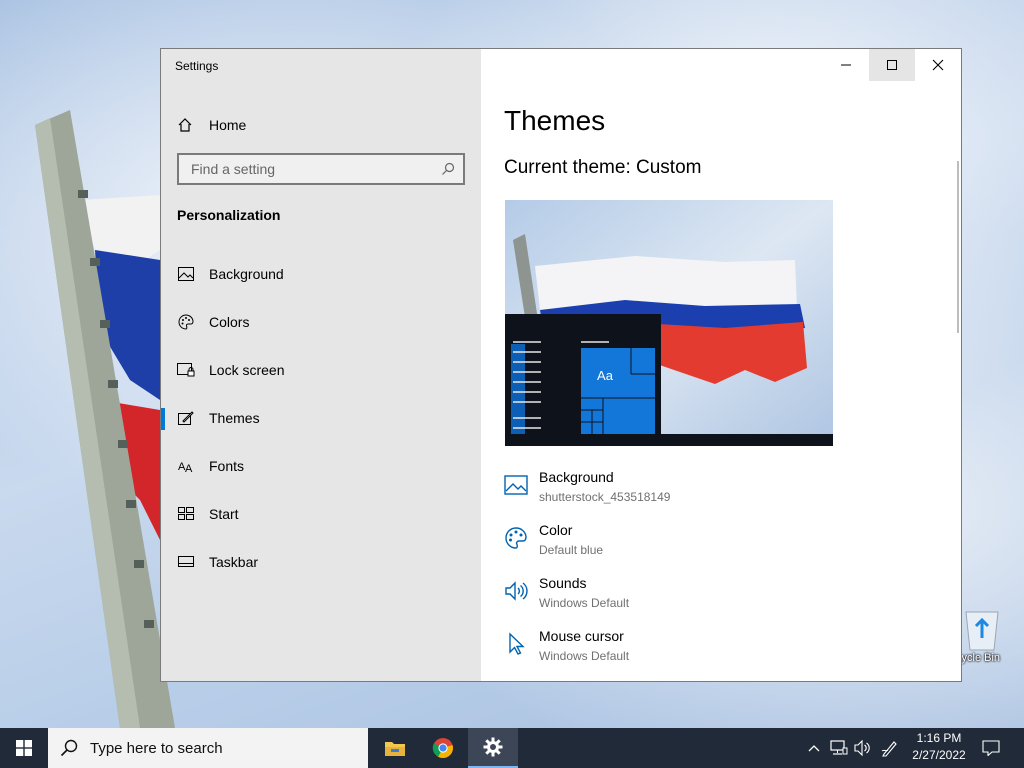  What do you see at coordinates (156, 748) in the screenshot?
I see `taskbar-search-placeholder: Type here to search` at bounding box center [156, 748].